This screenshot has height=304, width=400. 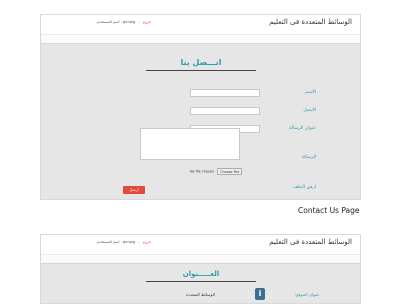 I want to click on site-value: الوسائط المتعددة, so click(x=200, y=294).